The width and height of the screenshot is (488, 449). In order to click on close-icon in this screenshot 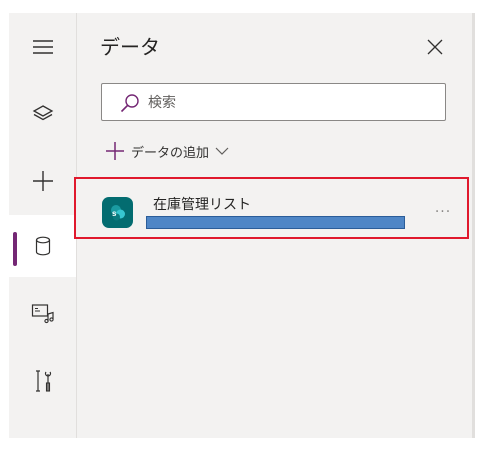, I will do `click(435, 47)`.